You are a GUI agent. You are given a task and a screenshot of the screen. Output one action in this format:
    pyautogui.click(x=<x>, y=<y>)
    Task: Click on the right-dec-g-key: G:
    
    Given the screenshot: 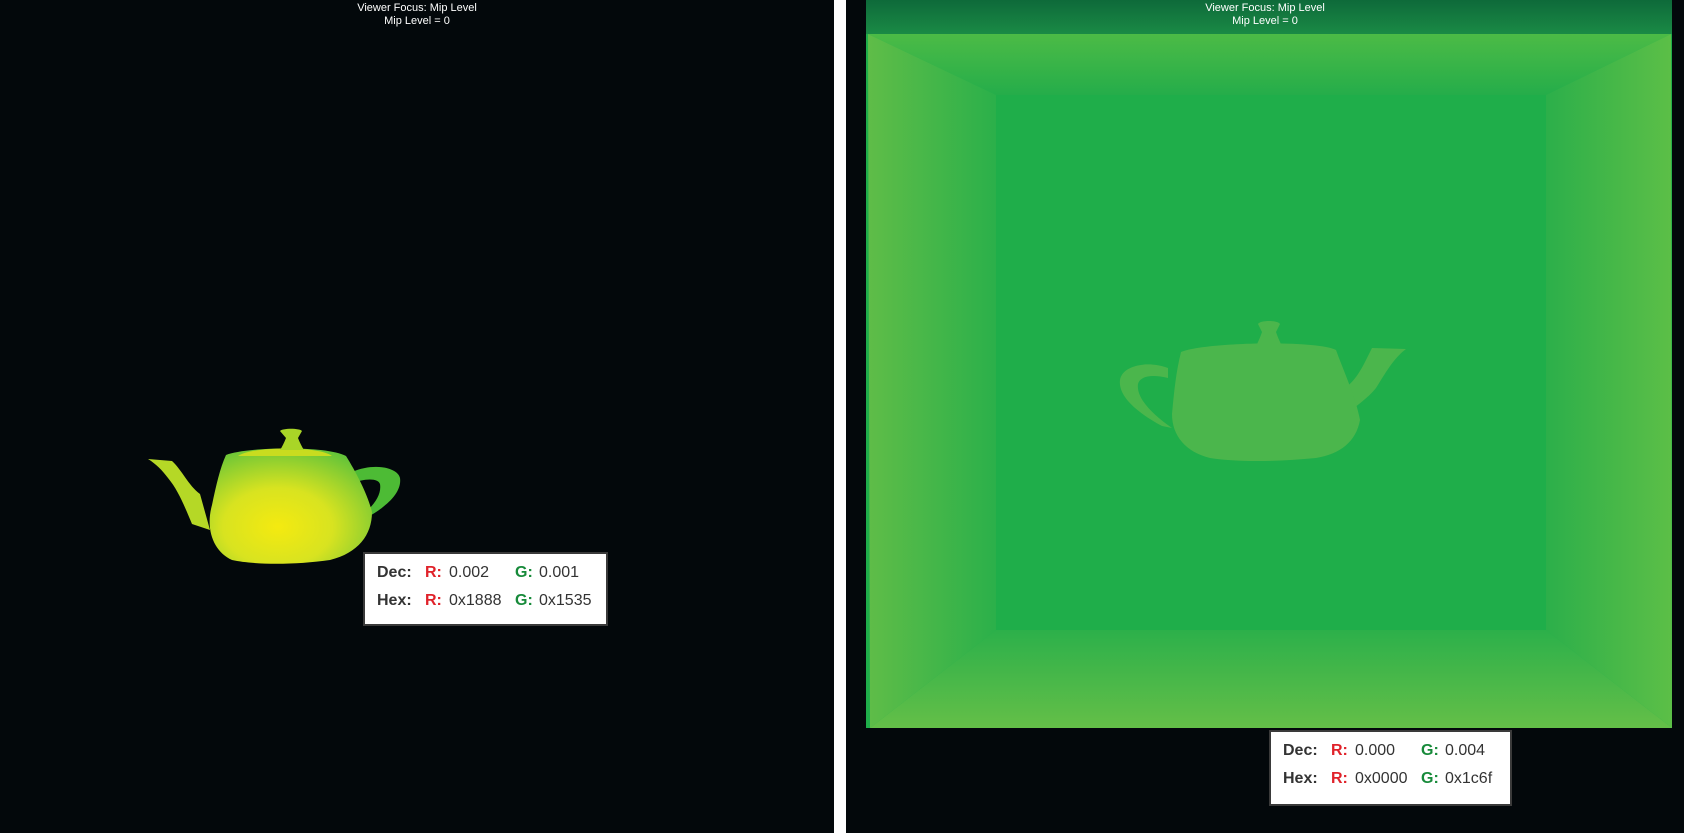 What is the action you would take?
    pyautogui.click(x=1430, y=750)
    